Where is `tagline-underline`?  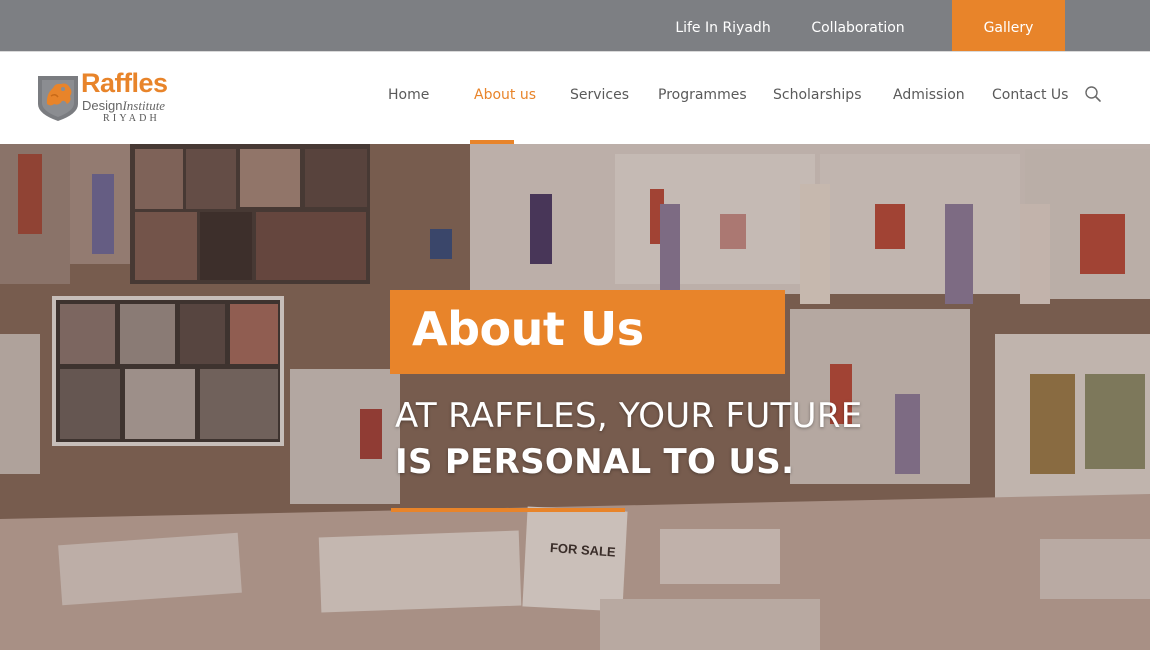
tagline-underline is located at coordinates (508, 510).